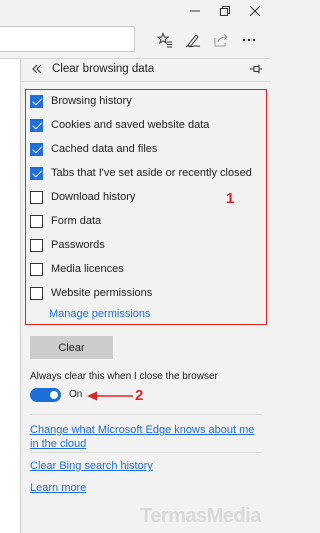 The width and height of the screenshot is (320, 533). I want to click on checkbox-form-data: Form data, so click(65, 221).